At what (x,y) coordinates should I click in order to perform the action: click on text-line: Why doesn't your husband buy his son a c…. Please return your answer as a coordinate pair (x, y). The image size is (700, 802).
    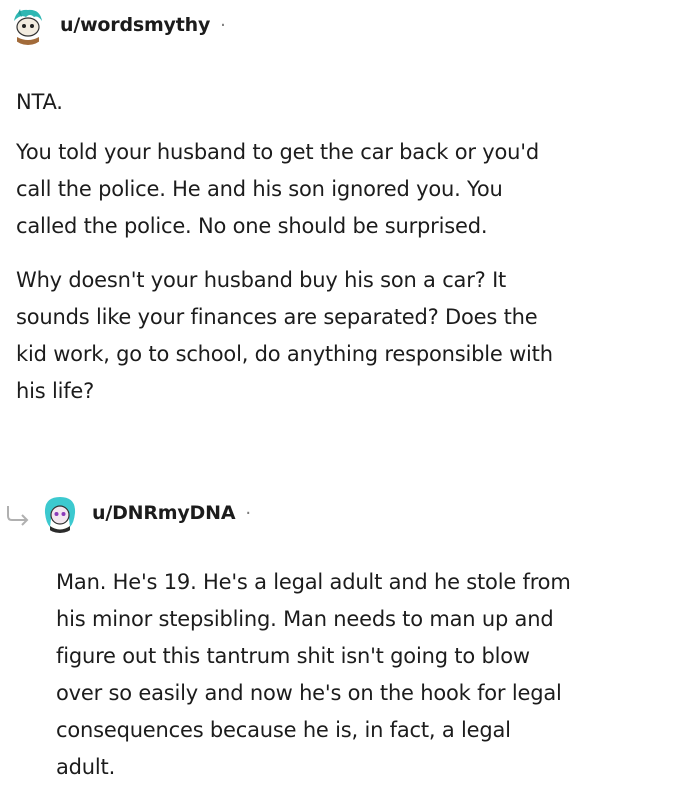
    Looking at the image, I should click on (261, 280).